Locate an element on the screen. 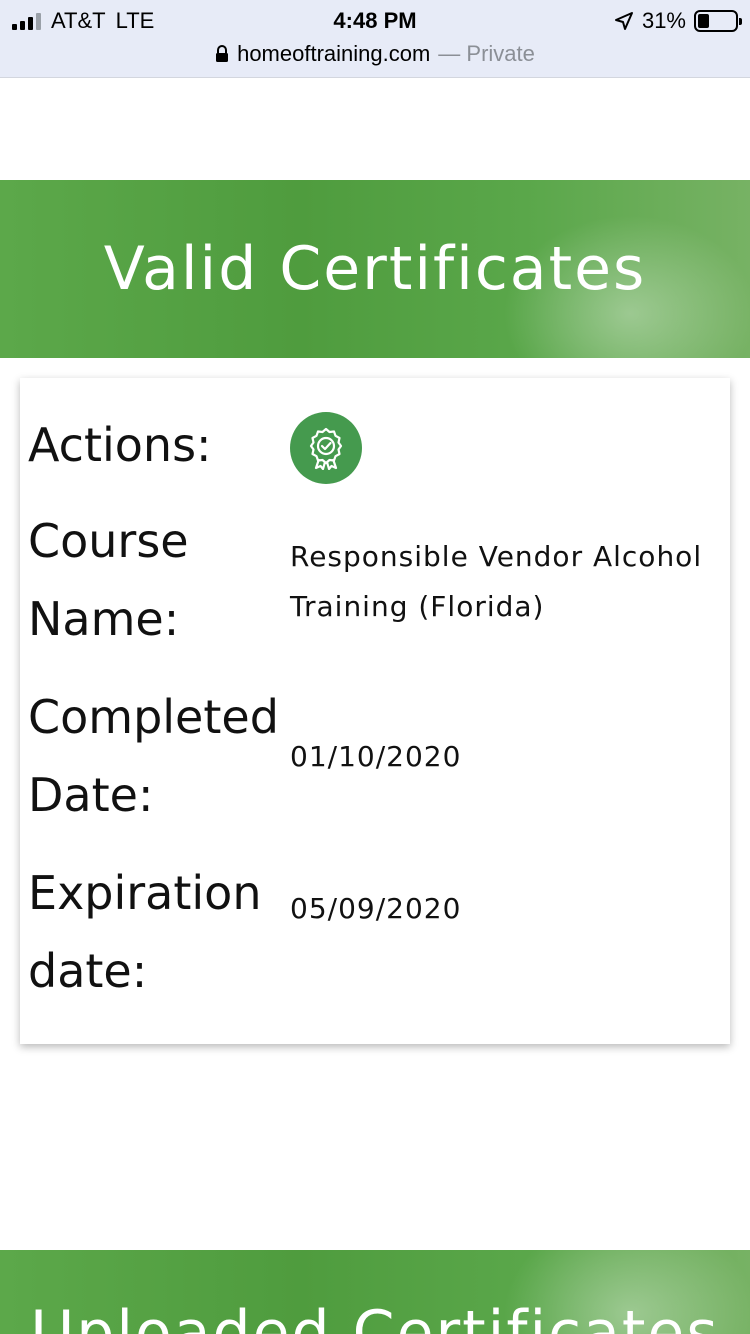 Image resolution: width=750 pixels, height=1334 pixels. valid-certificates-title: Valid Certificates is located at coordinates (375, 269).